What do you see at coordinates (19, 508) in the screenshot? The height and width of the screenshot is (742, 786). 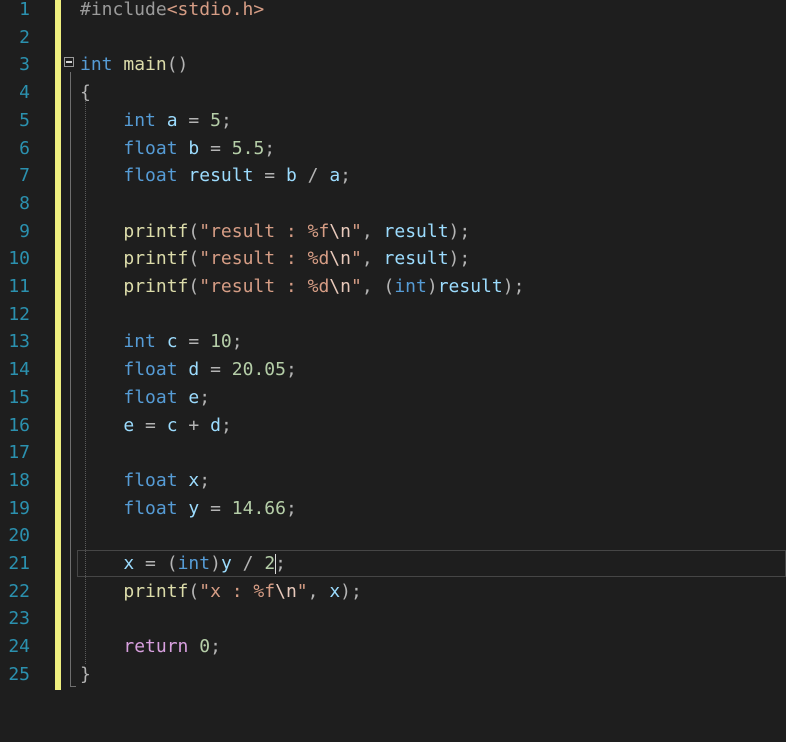 I see `line-number: 19` at bounding box center [19, 508].